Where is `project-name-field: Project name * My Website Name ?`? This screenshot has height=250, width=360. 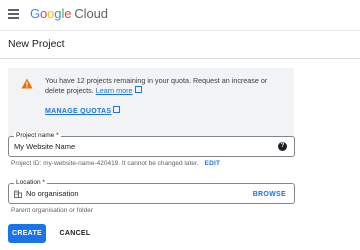
project-name-field: Project name * My Website Name ? is located at coordinates (151, 144).